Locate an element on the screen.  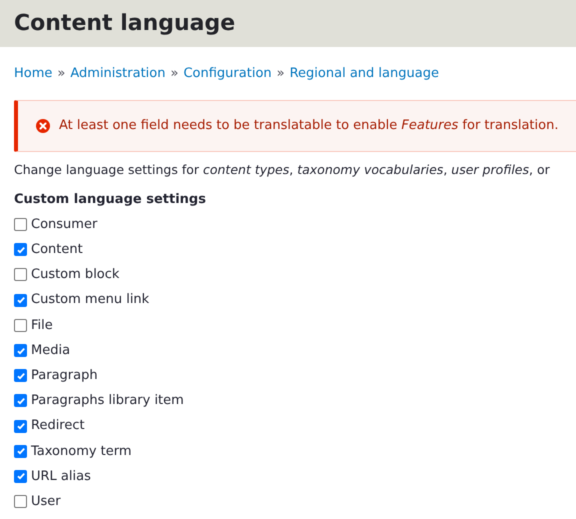
checkbox-label: Consumer is located at coordinates (64, 225).